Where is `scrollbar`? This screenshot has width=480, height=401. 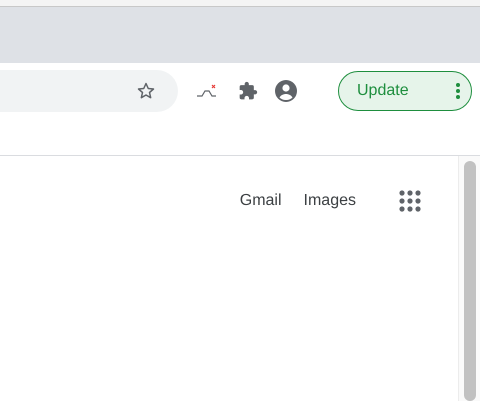
scrollbar is located at coordinates (469, 278).